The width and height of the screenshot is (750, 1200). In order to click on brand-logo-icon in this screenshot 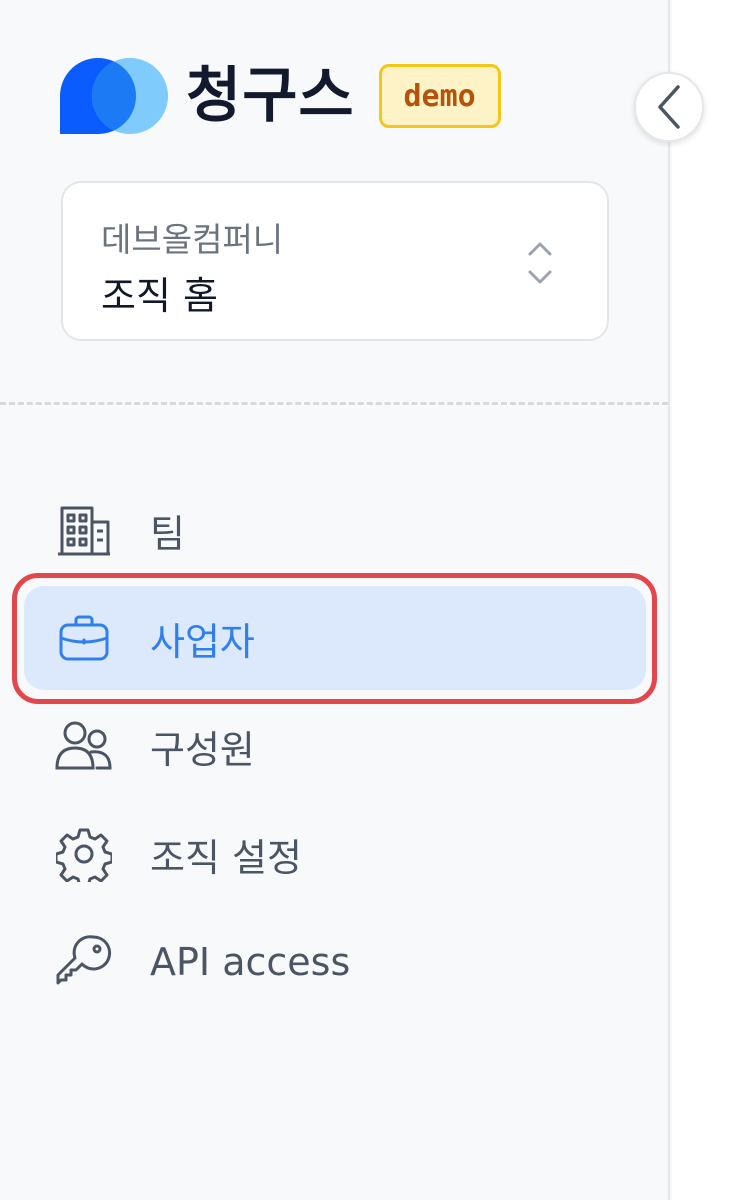, I will do `click(114, 96)`.